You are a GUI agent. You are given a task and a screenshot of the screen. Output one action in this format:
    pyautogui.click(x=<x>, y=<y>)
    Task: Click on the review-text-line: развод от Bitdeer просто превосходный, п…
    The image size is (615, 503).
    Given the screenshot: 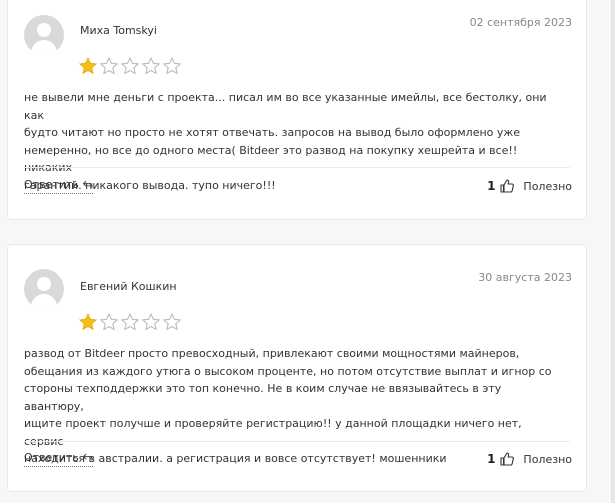 What is the action you would take?
    pyautogui.click(x=272, y=353)
    